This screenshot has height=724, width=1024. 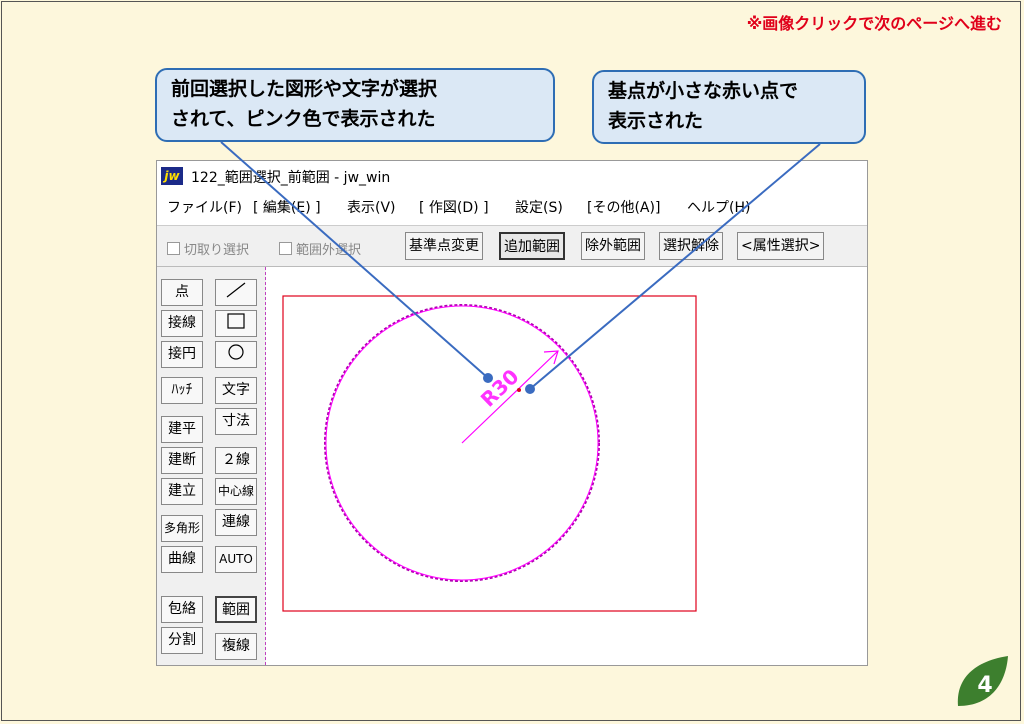 What do you see at coordinates (182, 292) in the screenshot?
I see `point-tool: 点` at bounding box center [182, 292].